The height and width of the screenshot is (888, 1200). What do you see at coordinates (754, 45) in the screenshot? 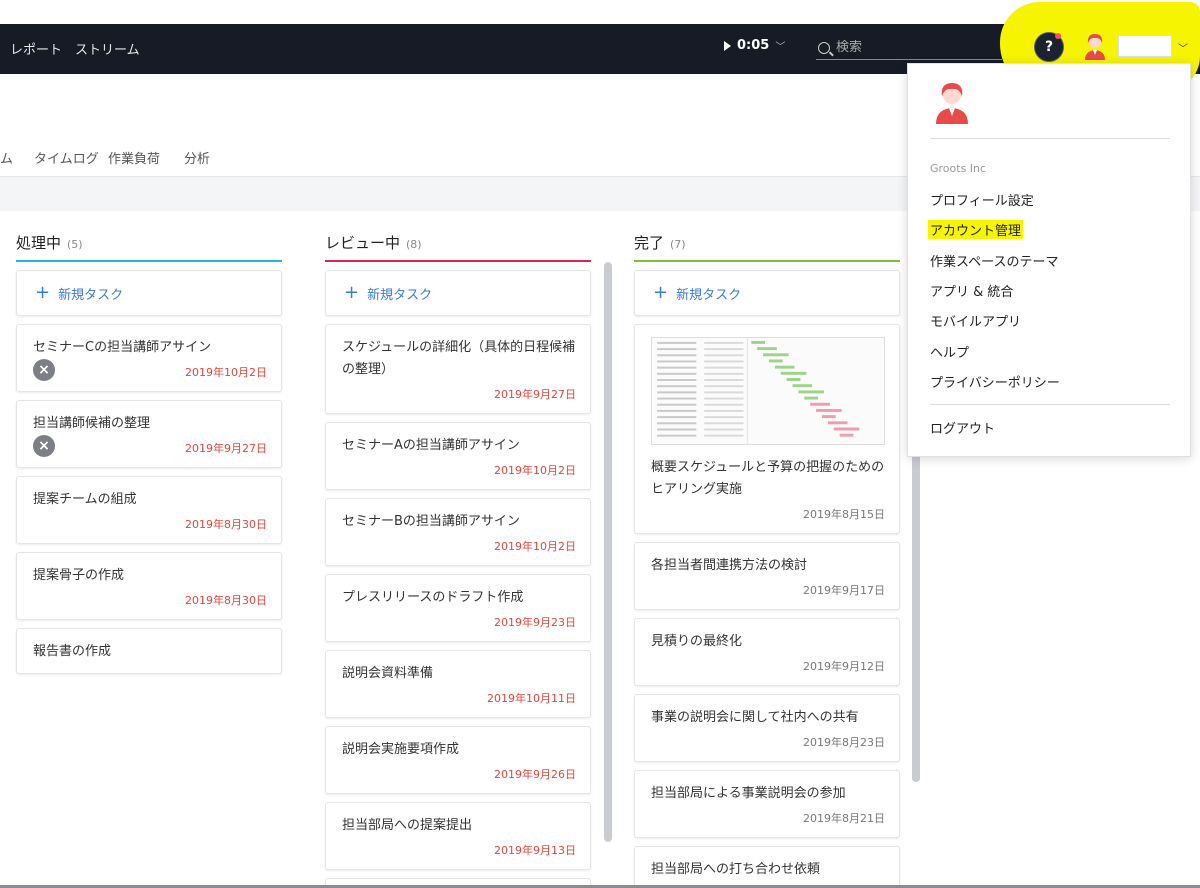
I see `timer-control: 0:05 ﹀` at bounding box center [754, 45].